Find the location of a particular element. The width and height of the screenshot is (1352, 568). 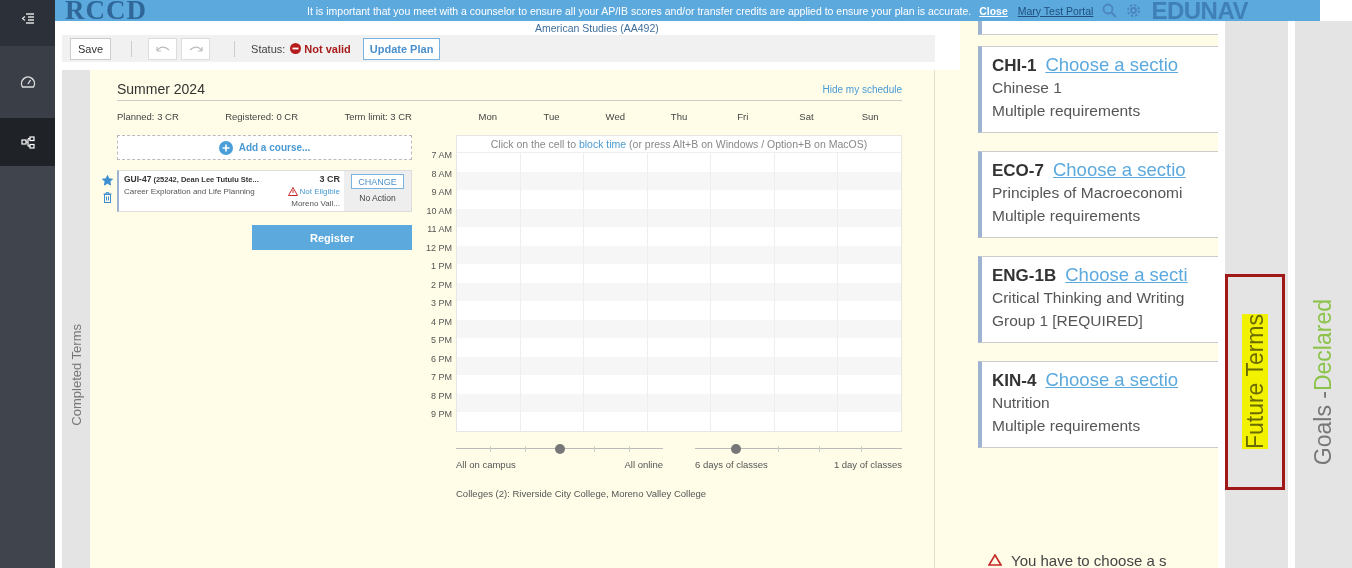

time-label: 2 PM is located at coordinates (441, 285).